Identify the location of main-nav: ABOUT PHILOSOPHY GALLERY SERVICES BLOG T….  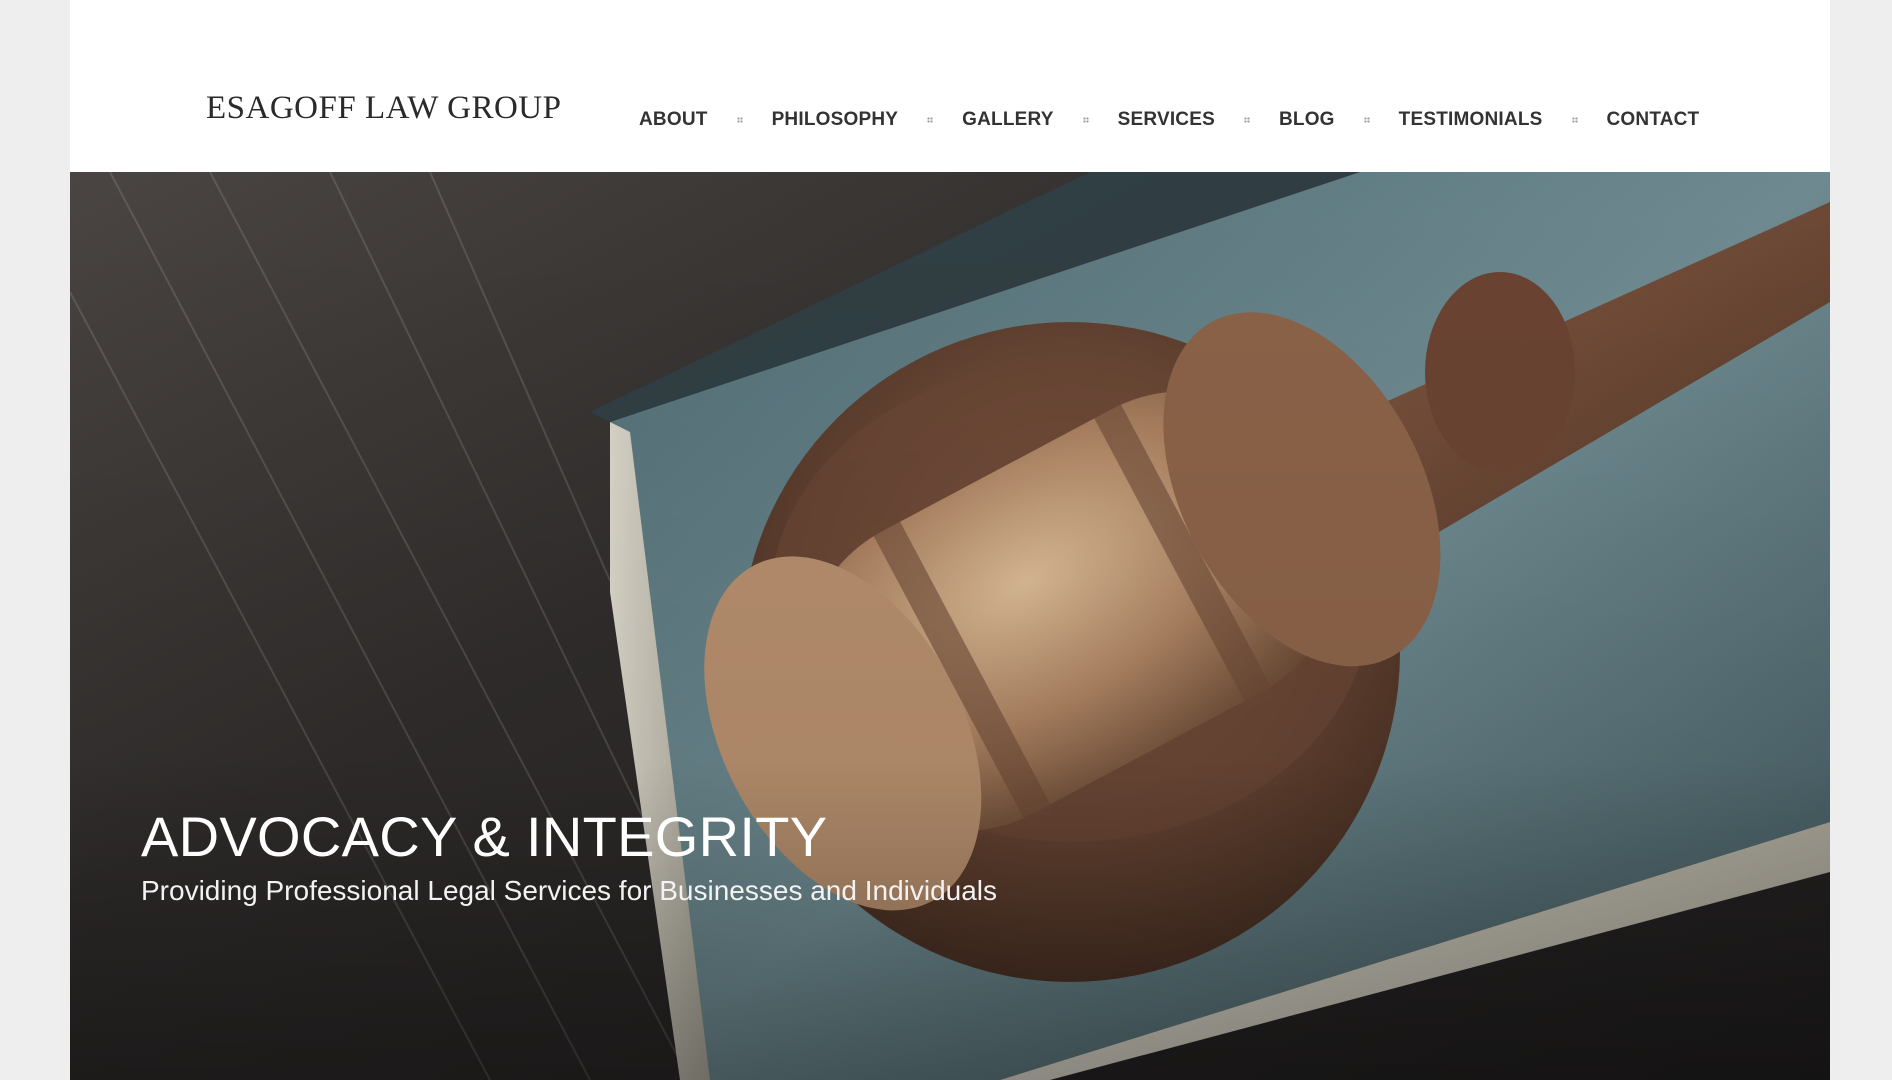
(1169, 120).